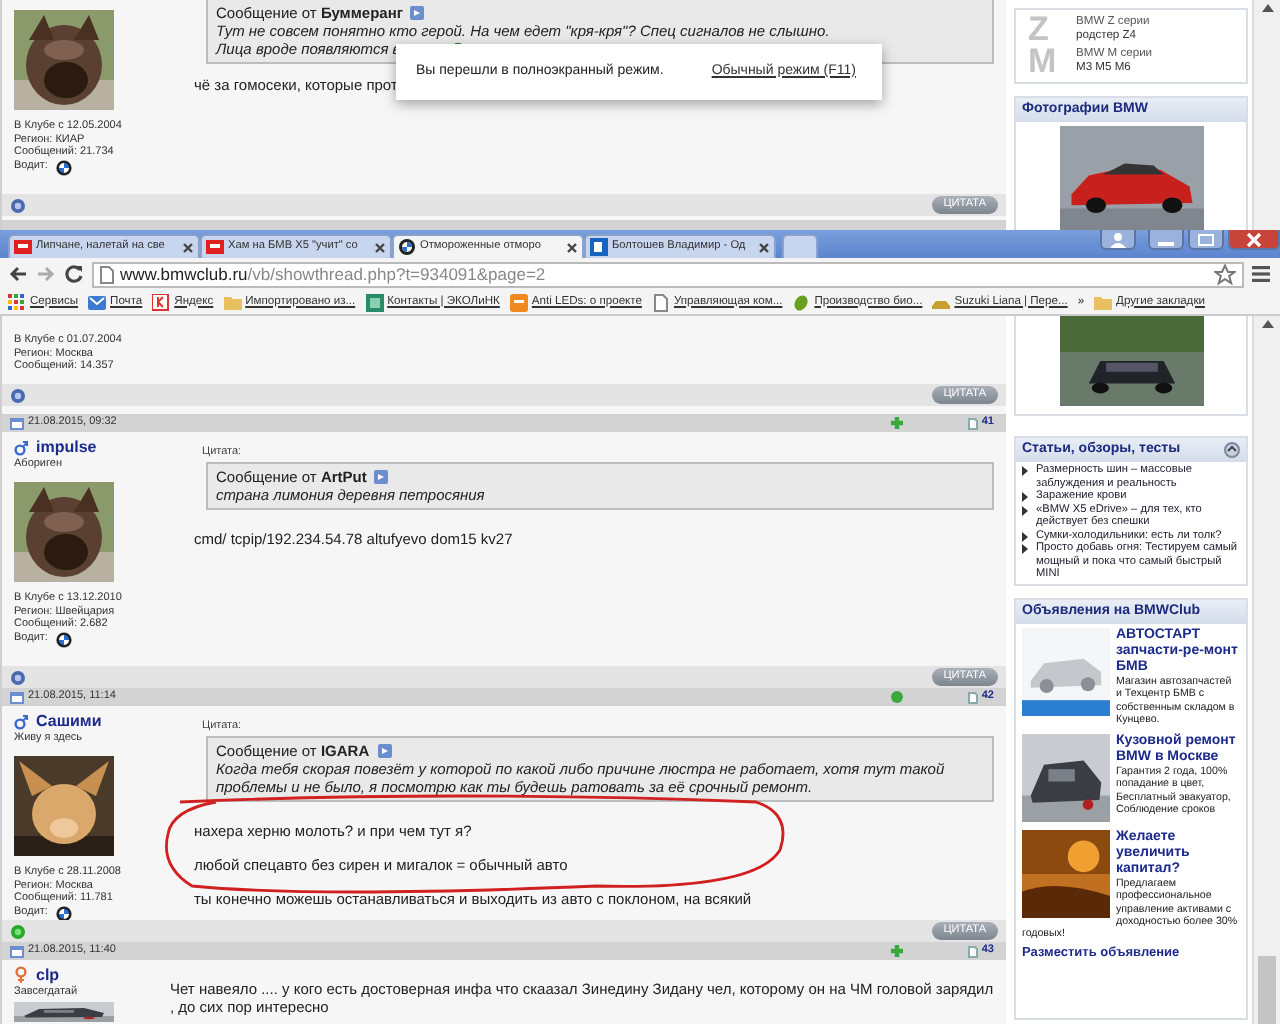 The width and height of the screenshot is (1280, 1024). Describe the element at coordinates (1043, 62) in the screenshot. I see `model-letter: M` at that location.